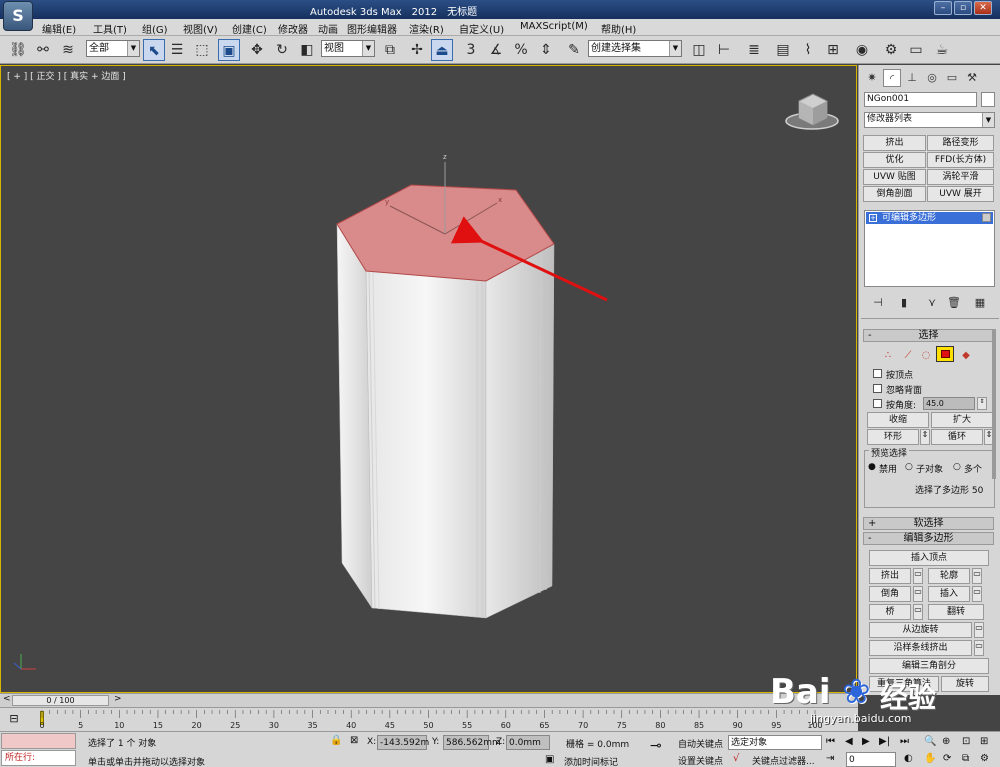 The height and width of the screenshot is (767, 1000). Describe the element at coordinates (984, 758) in the screenshot. I see `settings-gear-icon: ⚙` at that location.